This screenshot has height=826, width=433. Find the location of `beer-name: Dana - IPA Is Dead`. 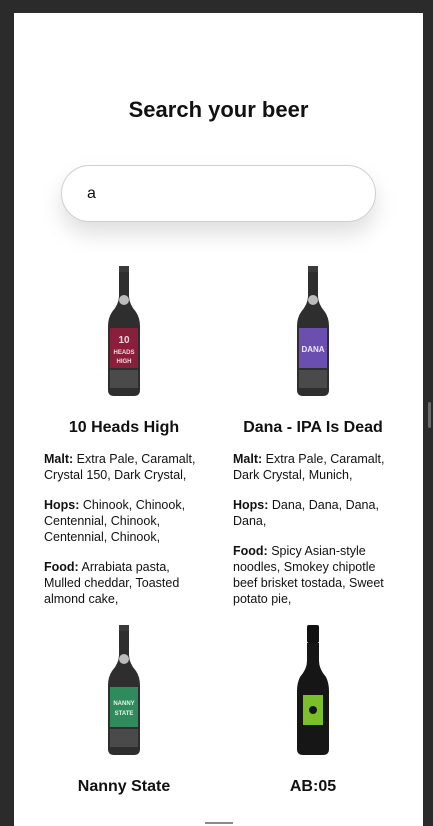

beer-name: Dana - IPA Is Dead is located at coordinates (313, 427).